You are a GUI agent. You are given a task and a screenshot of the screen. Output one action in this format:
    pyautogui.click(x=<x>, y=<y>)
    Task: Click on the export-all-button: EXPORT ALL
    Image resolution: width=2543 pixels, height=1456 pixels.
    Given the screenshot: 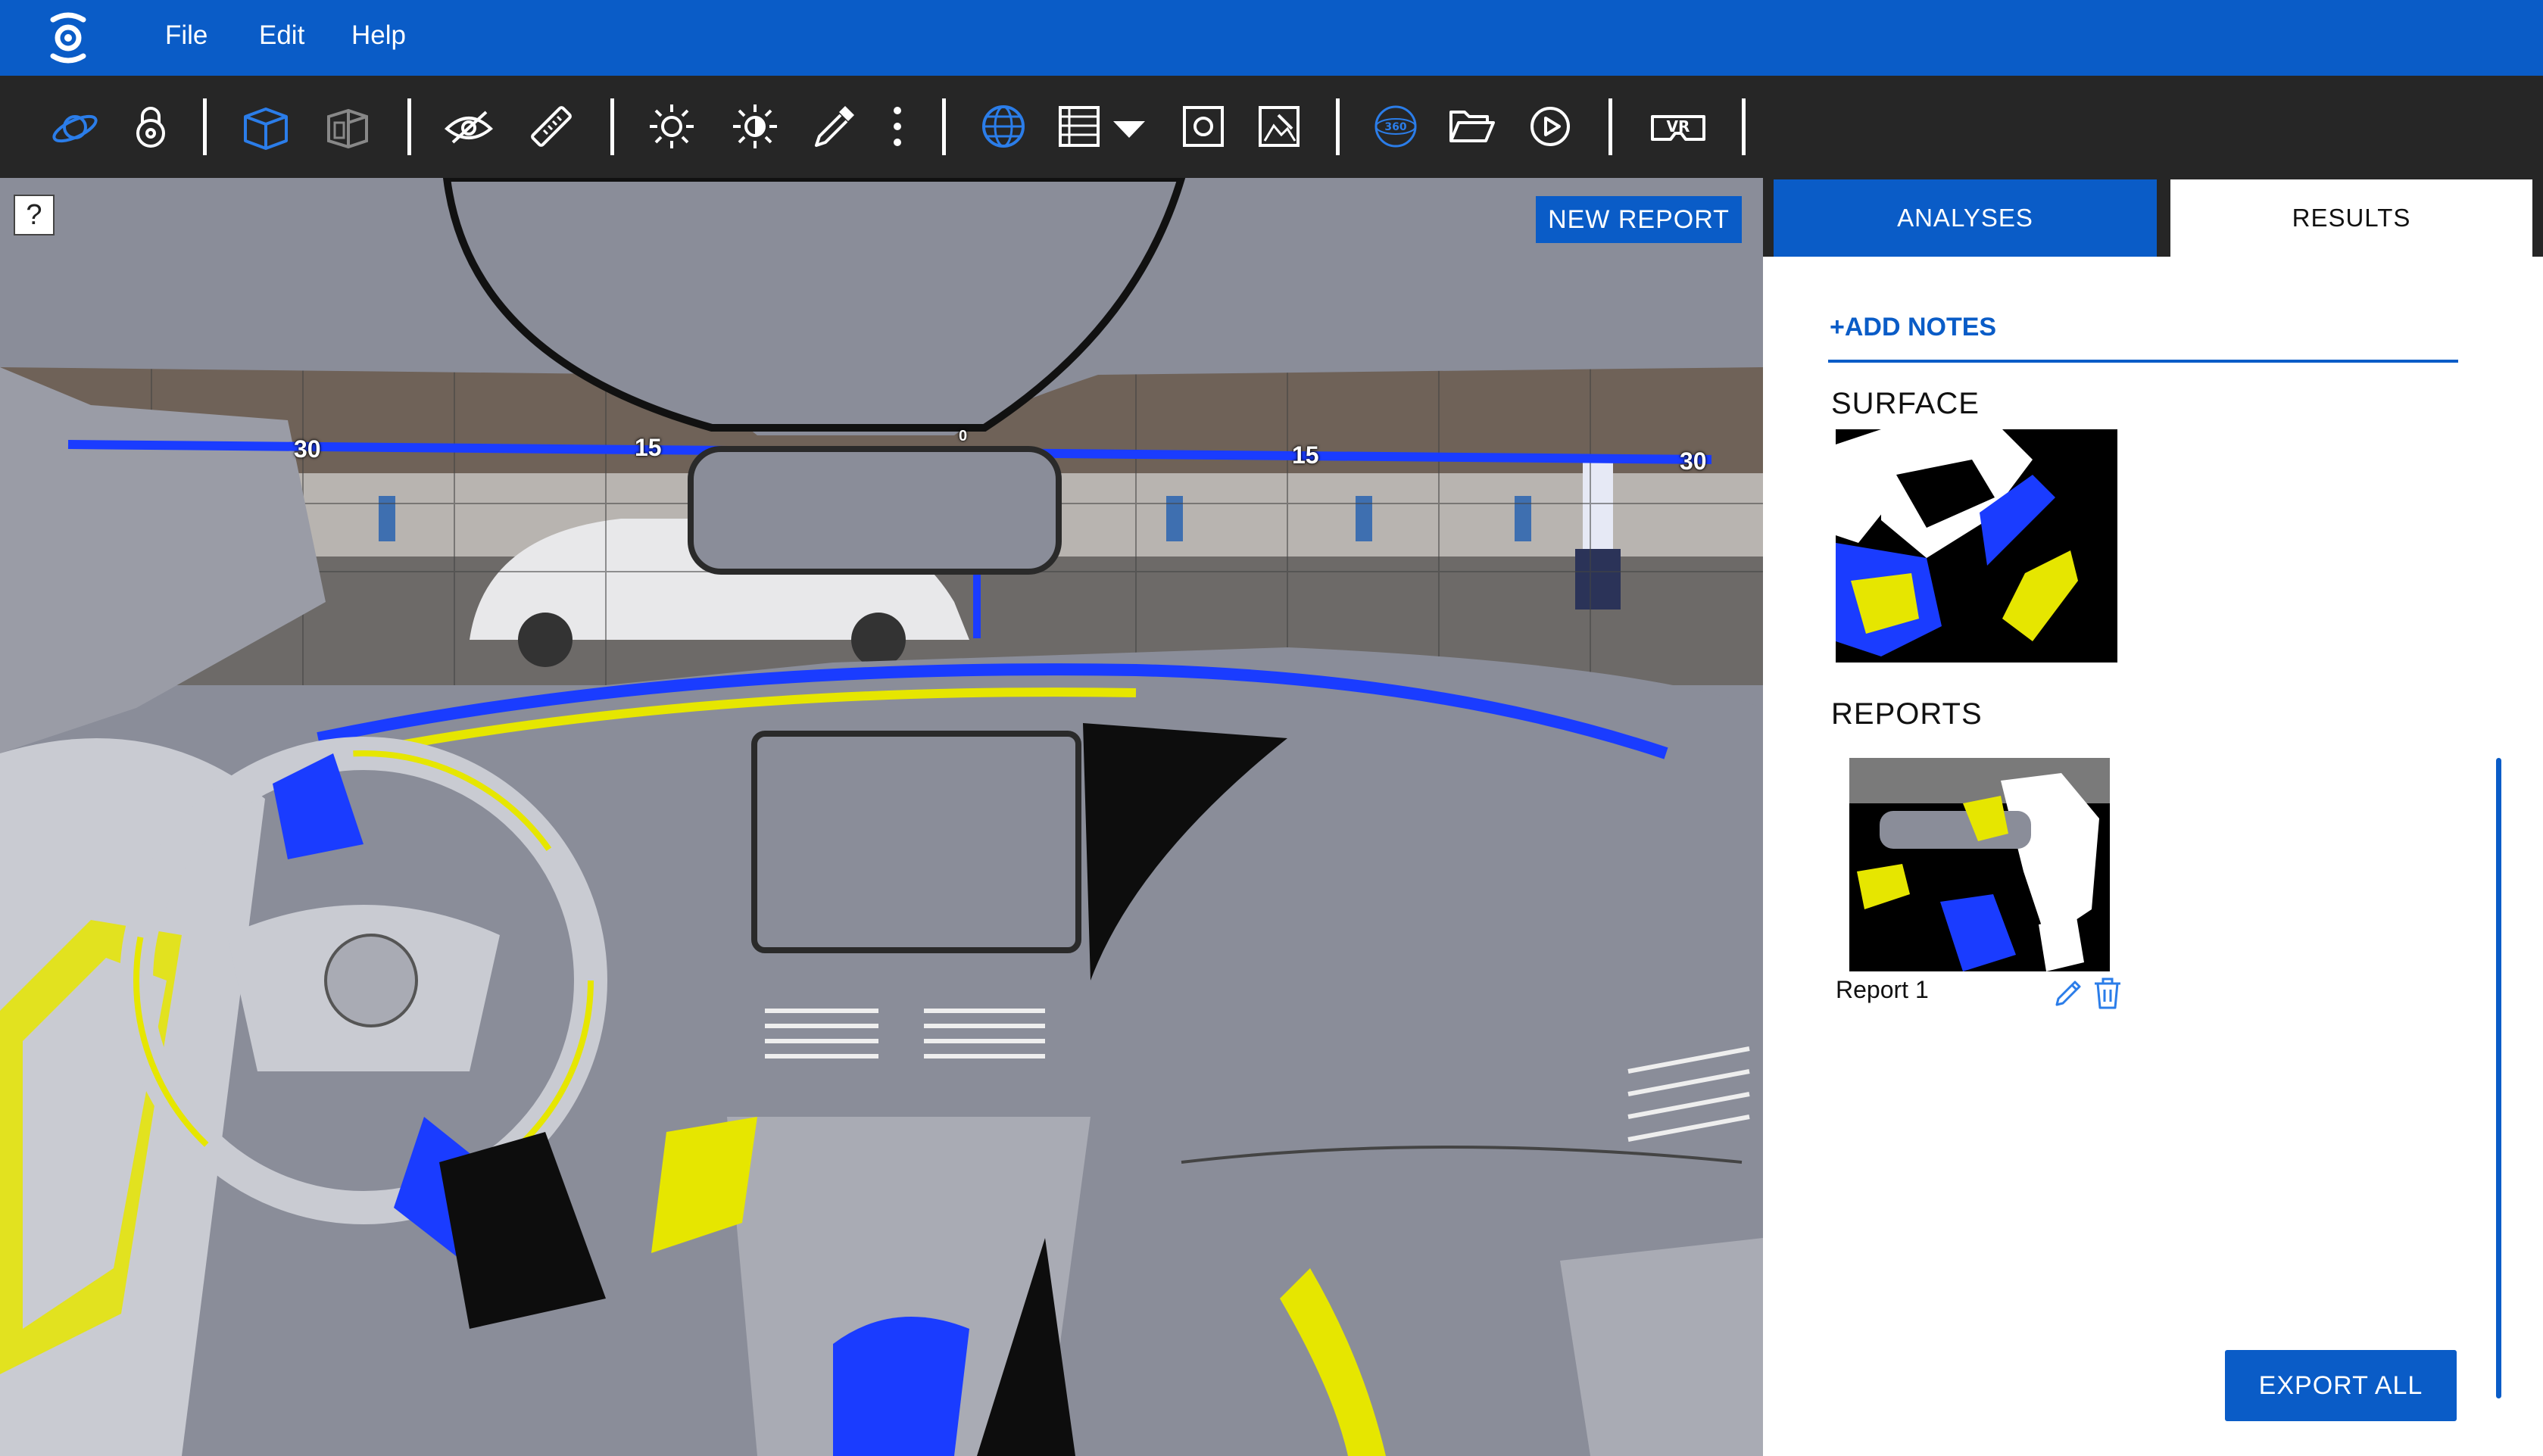 What is the action you would take?
    pyautogui.click(x=2341, y=1385)
    